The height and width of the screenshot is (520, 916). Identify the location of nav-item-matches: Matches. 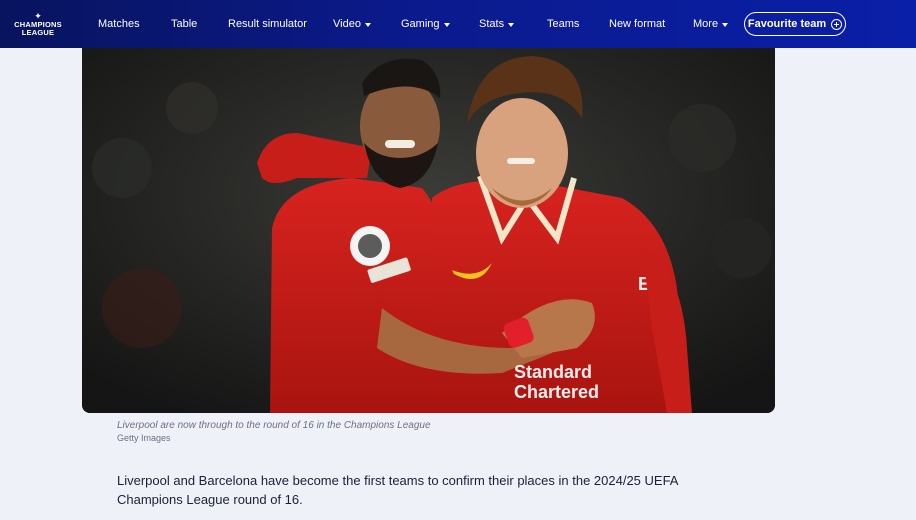
(119, 24).